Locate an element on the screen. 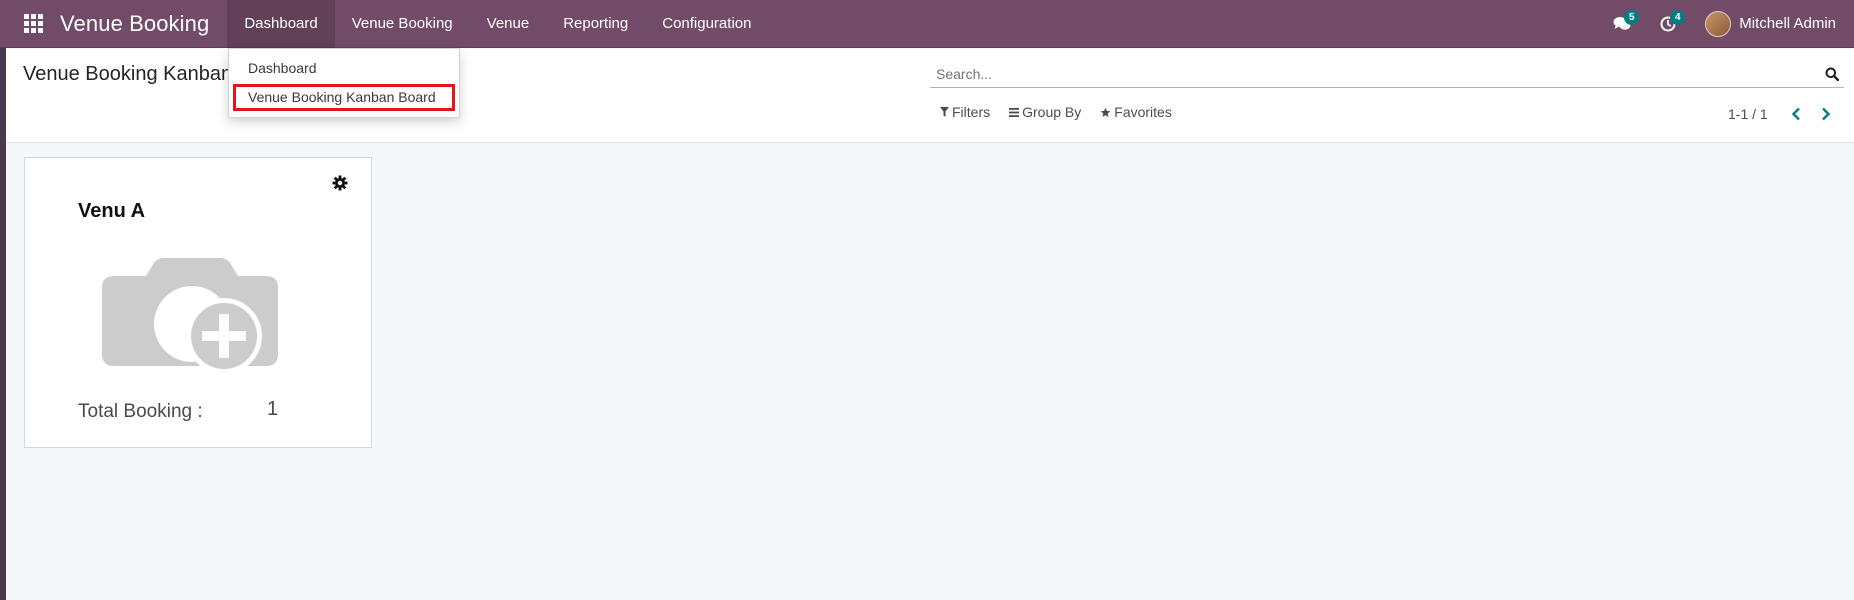 Image resolution: width=1854 pixels, height=600 pixels. total-booking-label: Total Booking : is located at coordinates (140, 411).